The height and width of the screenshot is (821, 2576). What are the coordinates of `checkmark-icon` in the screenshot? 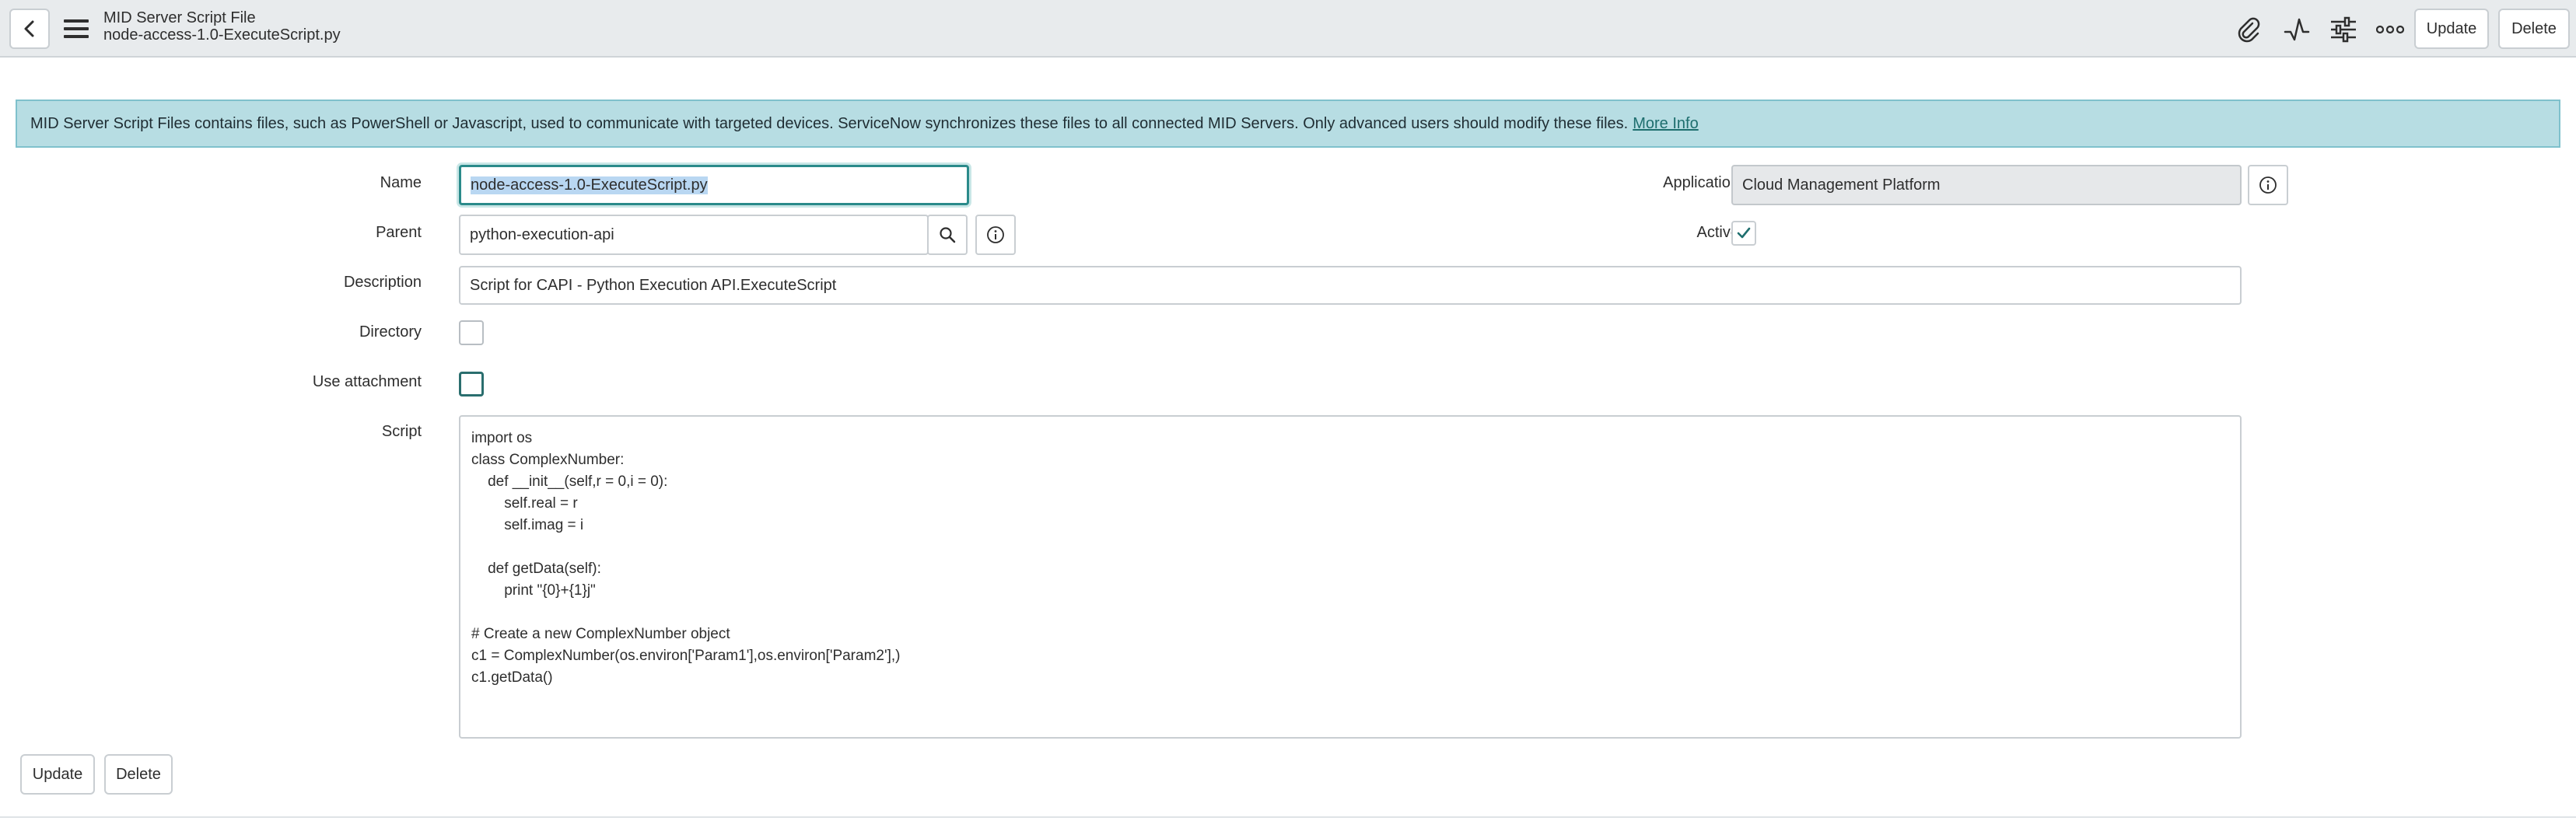 It's located at (1744, 233).